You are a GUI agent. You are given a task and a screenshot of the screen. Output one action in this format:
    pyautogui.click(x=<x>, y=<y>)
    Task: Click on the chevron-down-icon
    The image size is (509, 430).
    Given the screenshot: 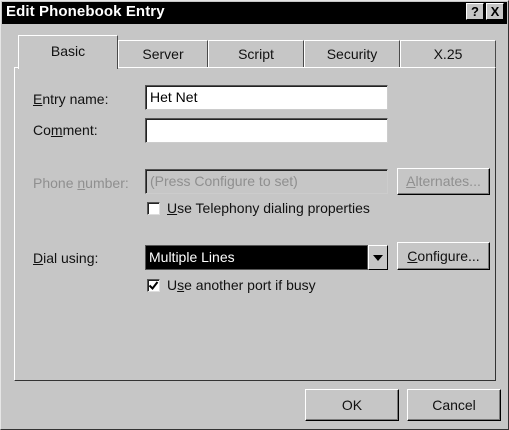 What is the action you would take?
    pyautogui.click(x=378, y=258)
    